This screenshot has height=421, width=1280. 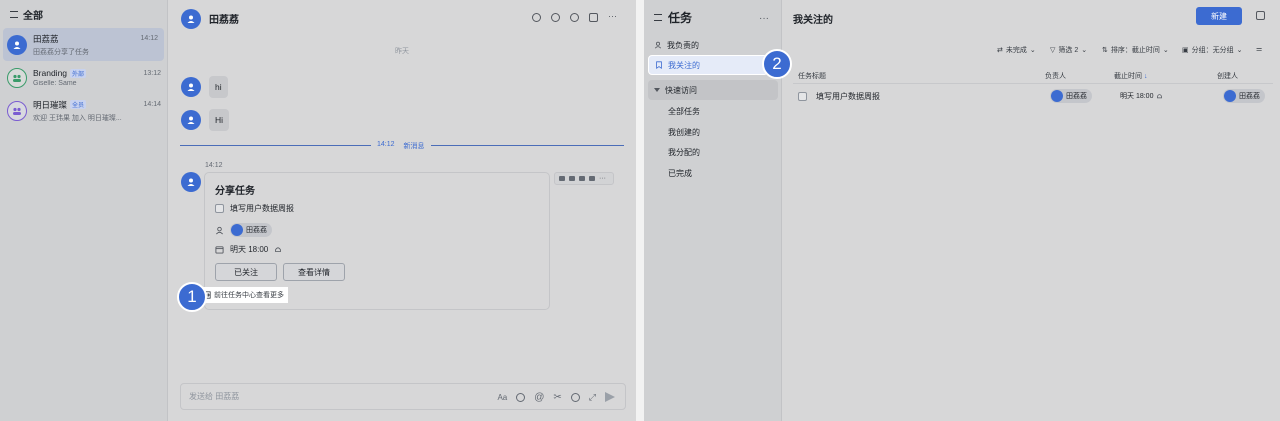 What do you see at coordinates (658, 17) in the screenshot?
I see `collapse-sidebar-icon` at bounding box center [658, 17].